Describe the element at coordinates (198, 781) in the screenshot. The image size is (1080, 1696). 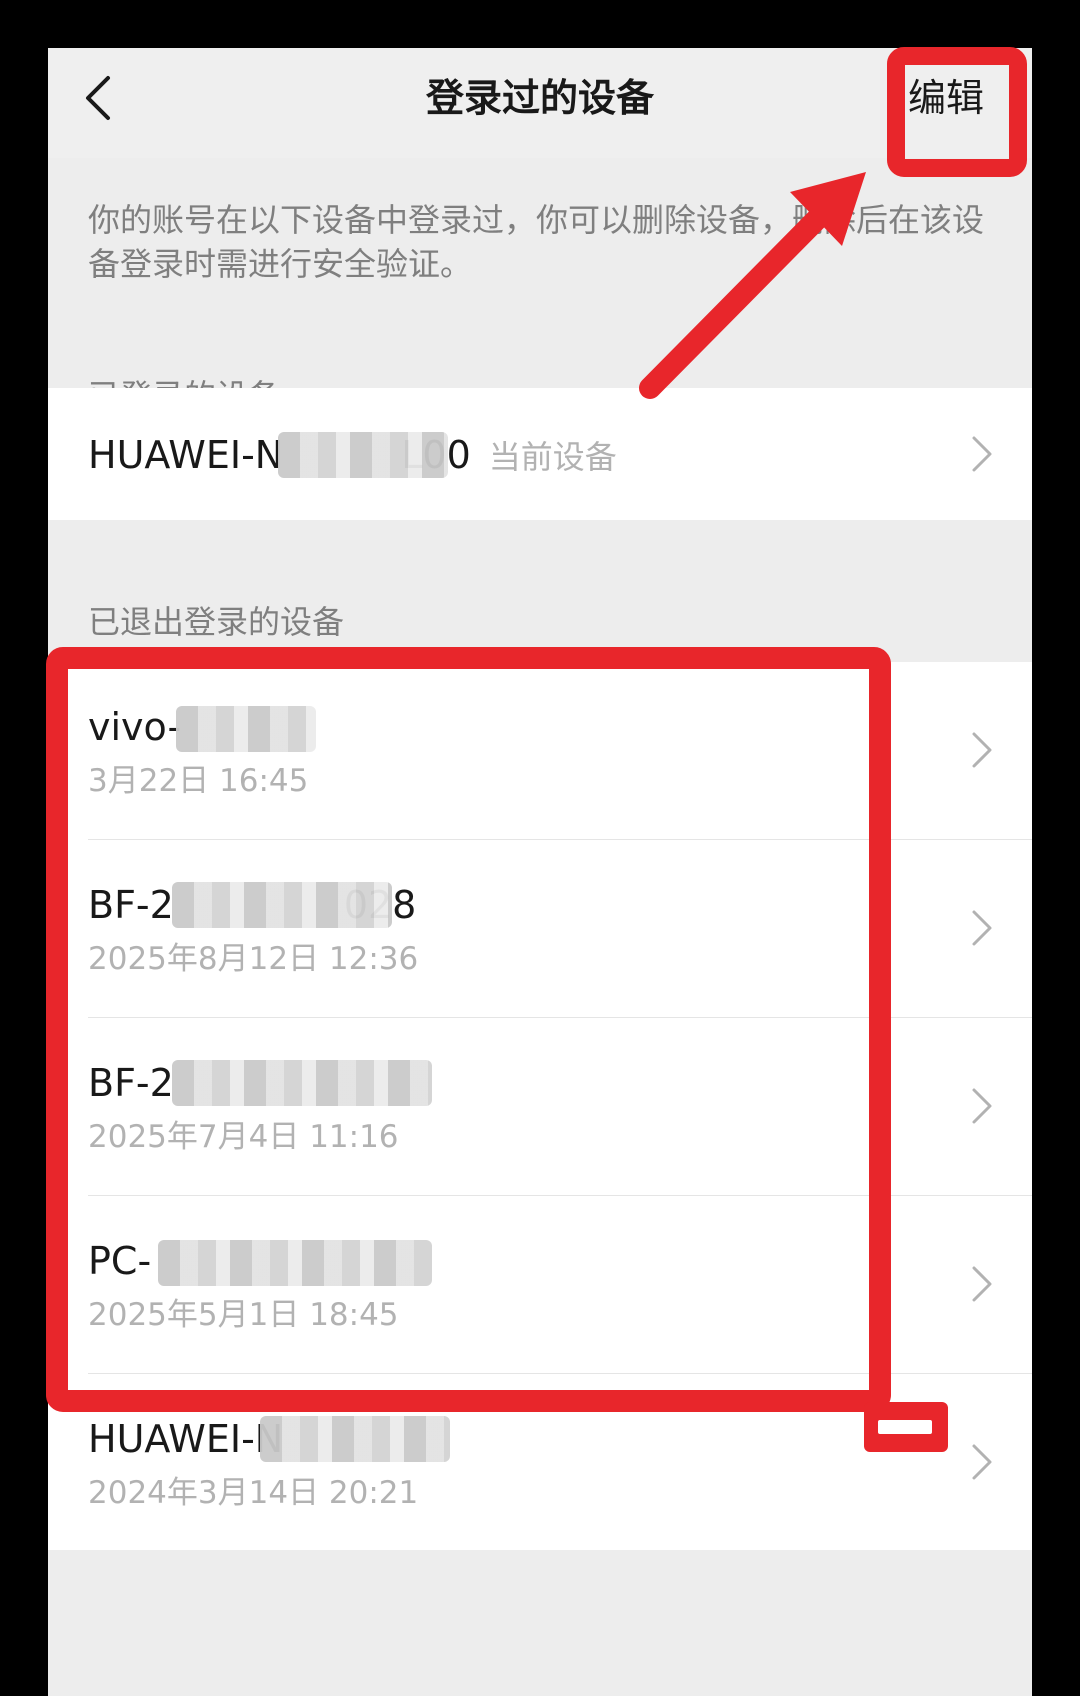
I see `device-time: 3月22日 16:45` at that location.